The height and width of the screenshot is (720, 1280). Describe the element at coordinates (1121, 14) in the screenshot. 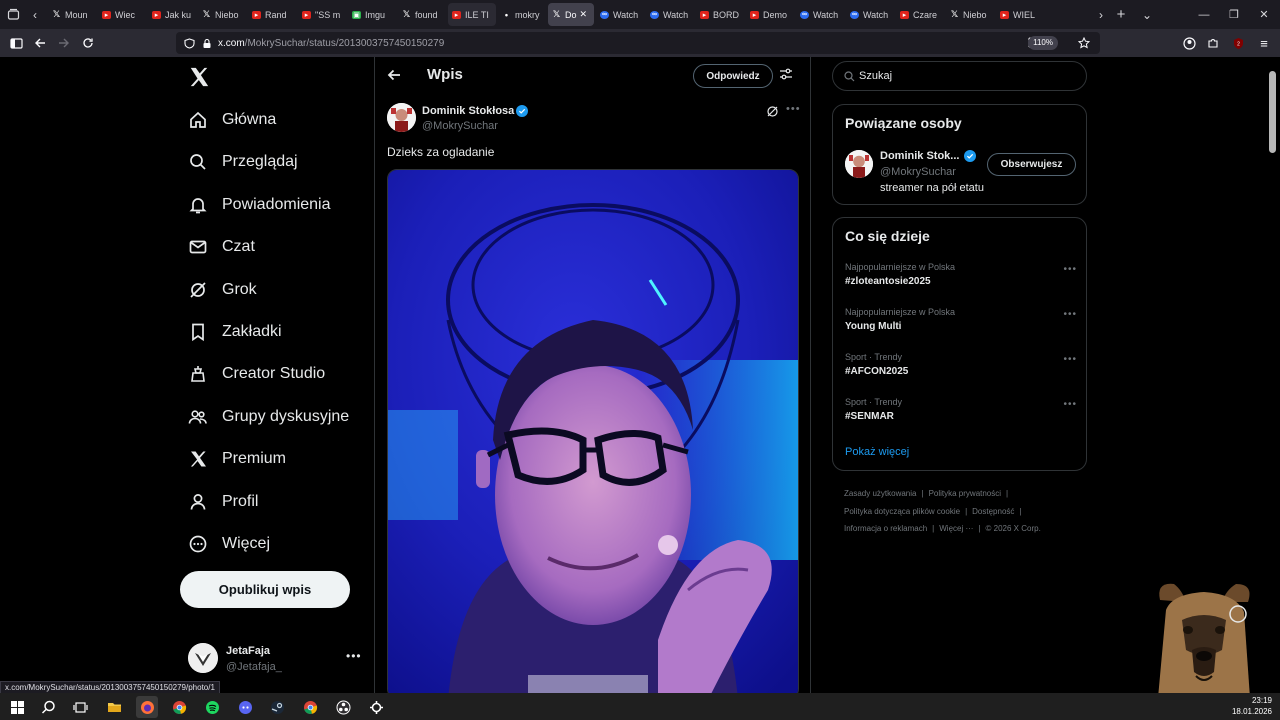

I see `new-tab-icon: +` at that location.